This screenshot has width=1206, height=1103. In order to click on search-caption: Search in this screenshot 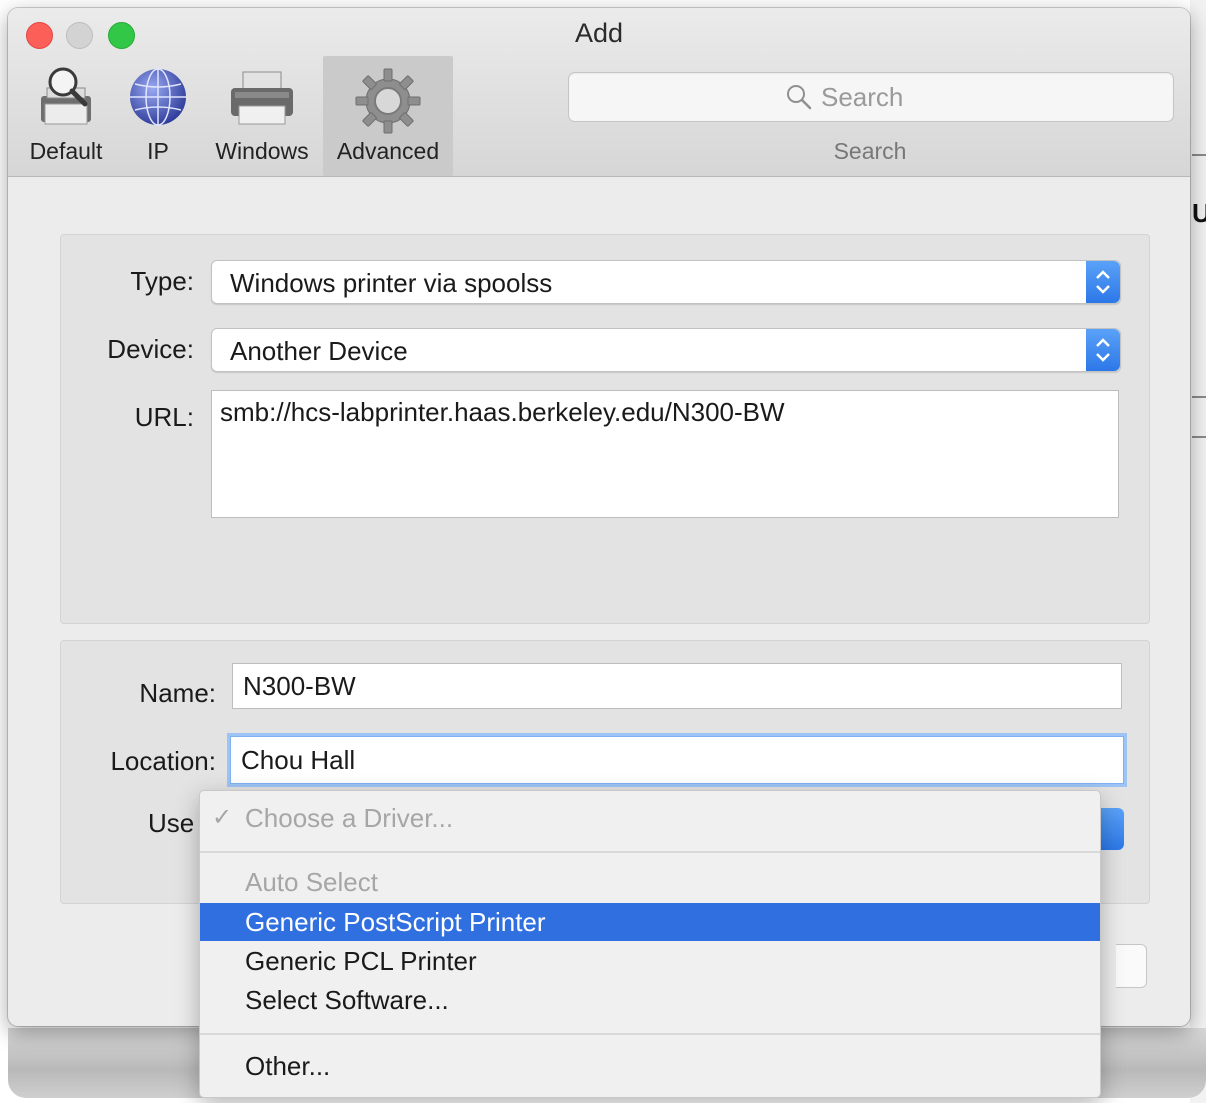, I will do `click(870, 151)`.